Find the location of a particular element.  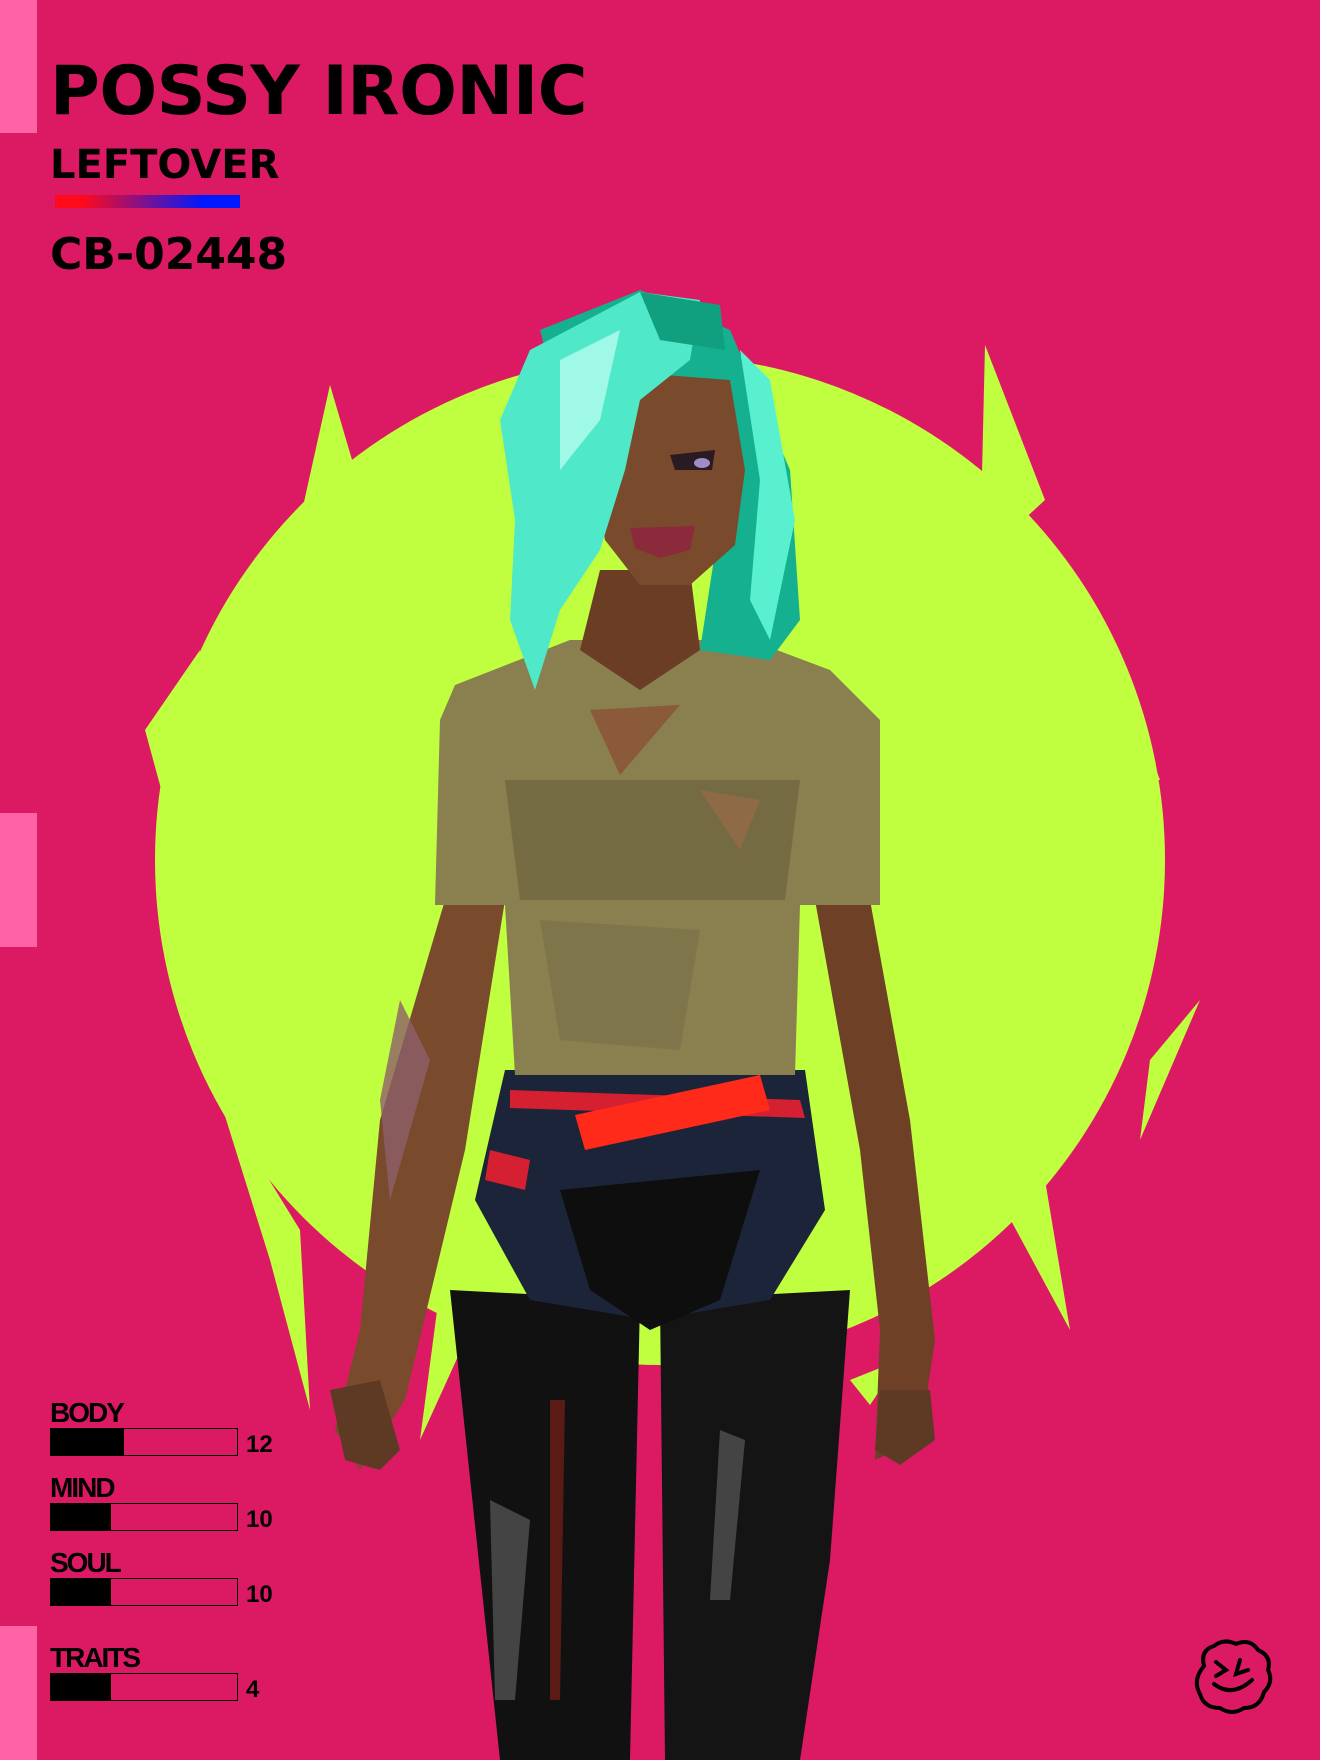

stat-label: MIND is located at coordinates (83, 1487).